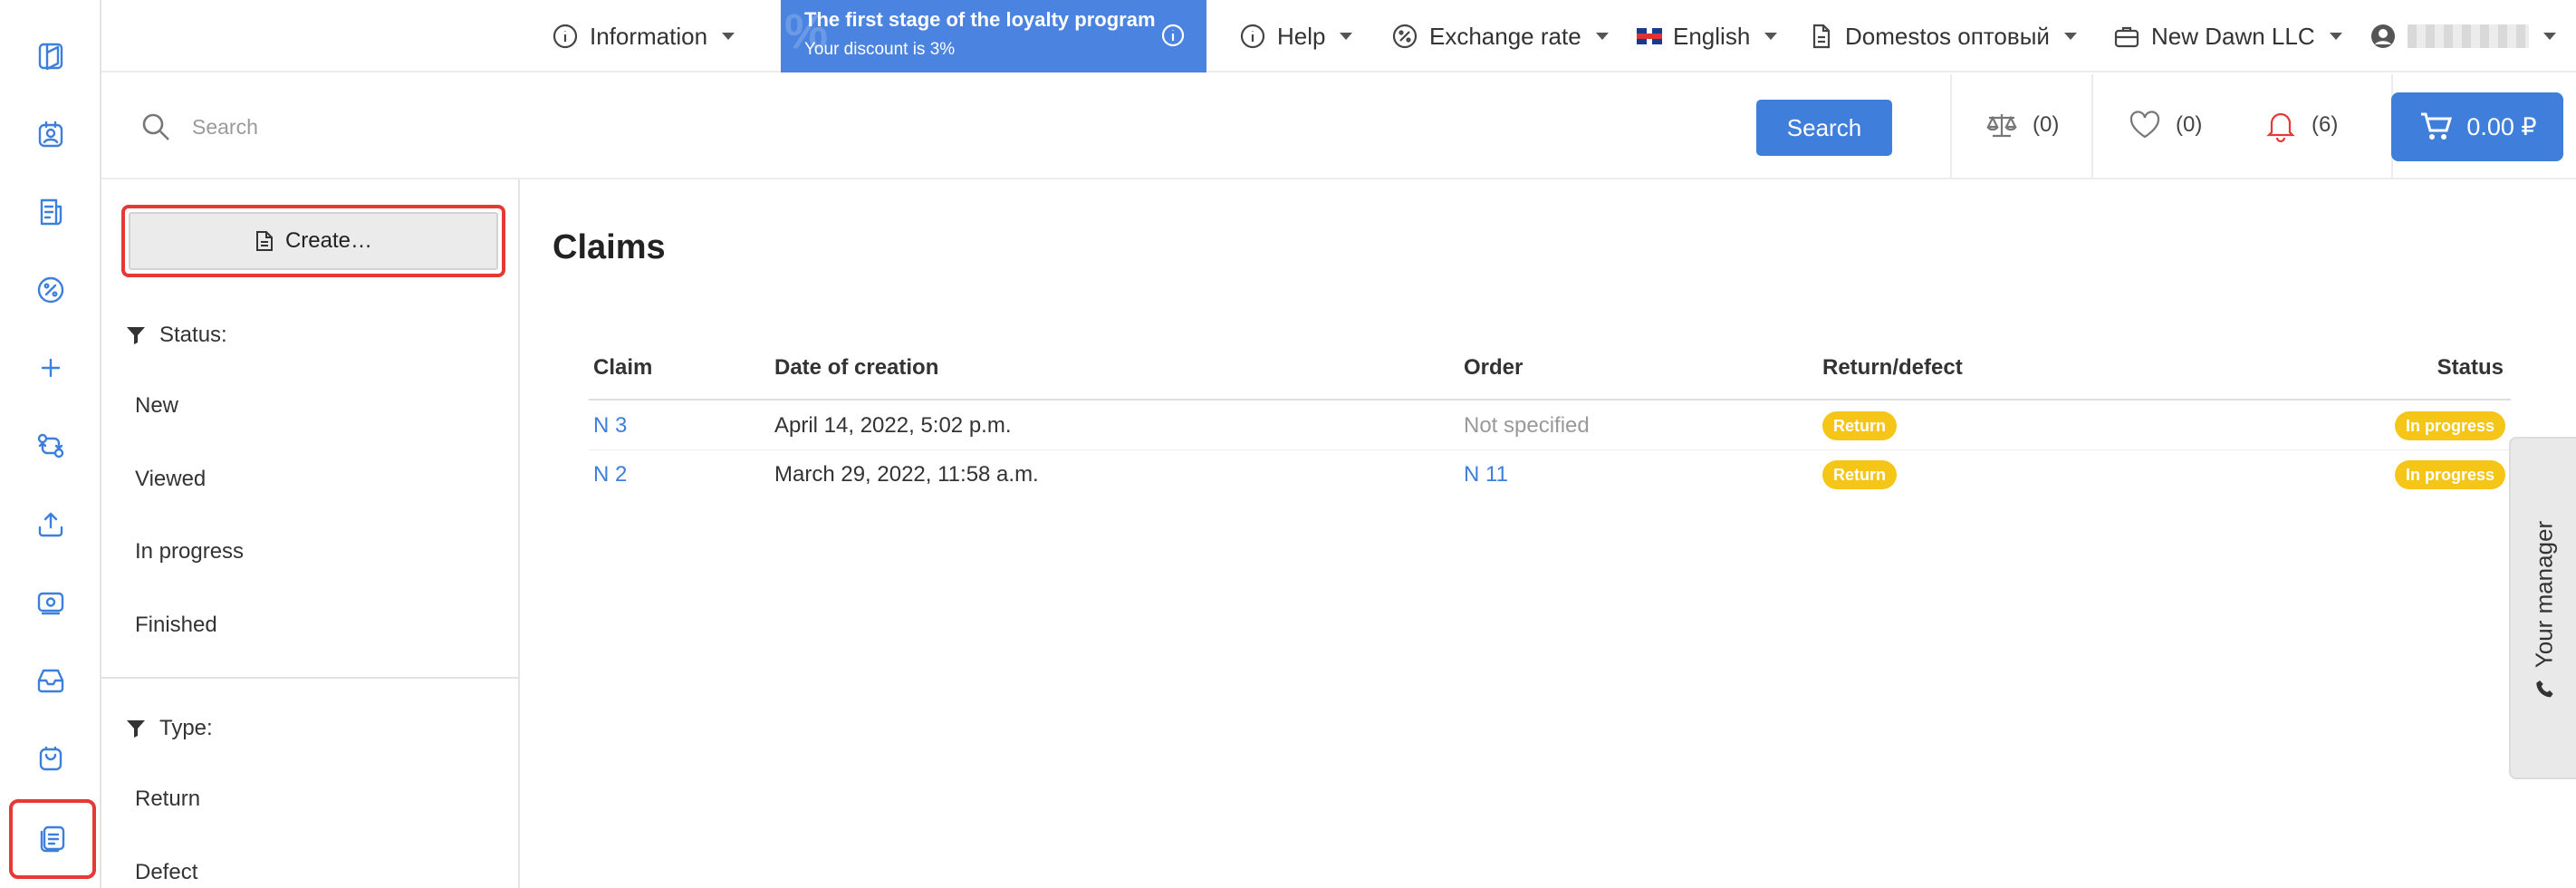 This screenshot has height=888, width=2576. What do you see at coordinates (1824, 128) in the screenshot?
I see `search-button: Search` at bounding box center [1824, 128].